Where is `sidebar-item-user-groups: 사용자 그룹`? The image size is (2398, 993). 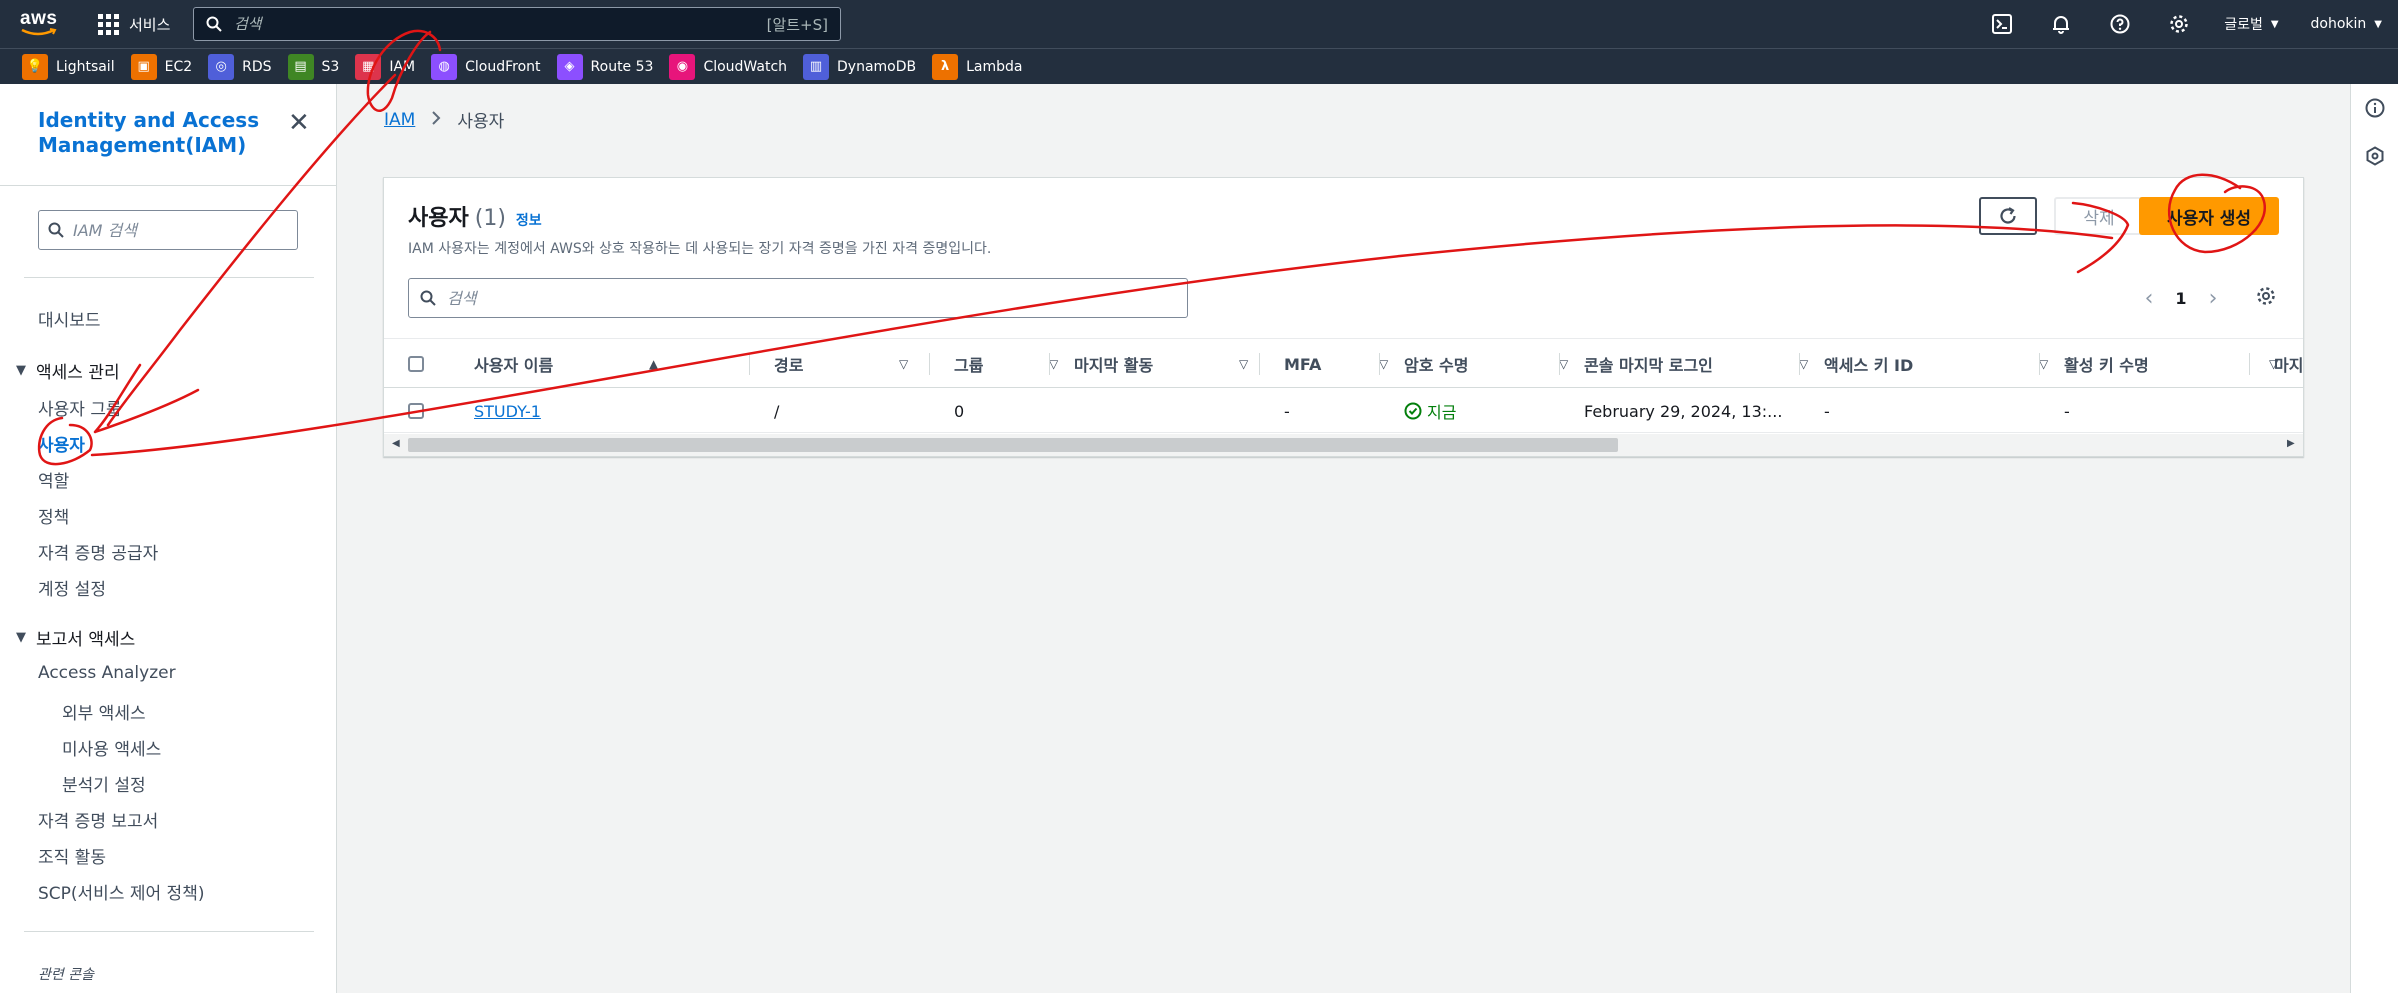 sidebar-item-user-groups: 사용자 그룹 is located at coordinates (80, 407).